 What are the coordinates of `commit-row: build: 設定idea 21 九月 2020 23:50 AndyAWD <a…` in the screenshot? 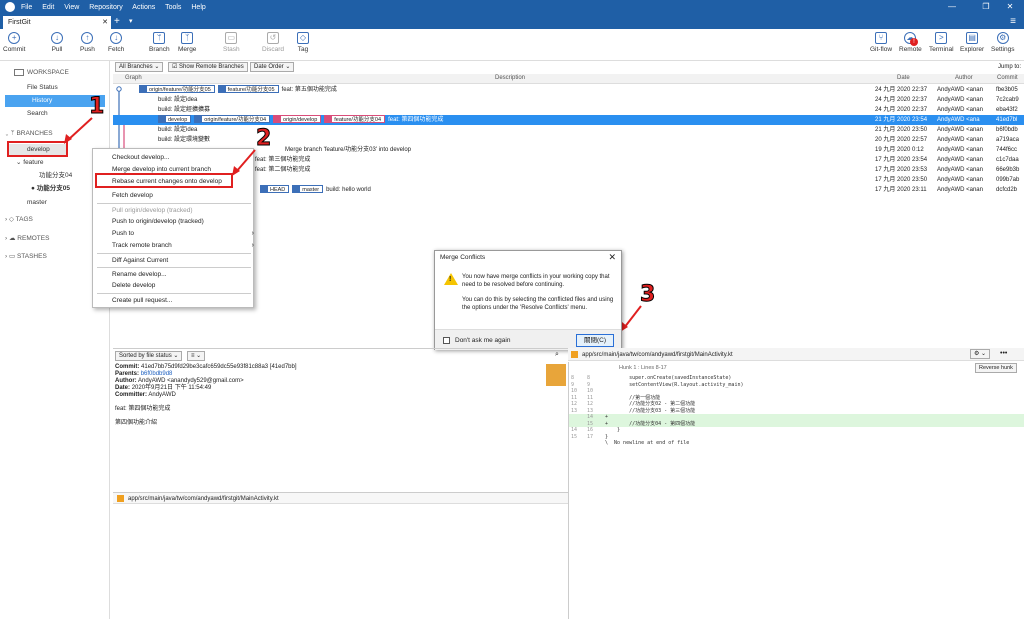 It's located at (568, 130).